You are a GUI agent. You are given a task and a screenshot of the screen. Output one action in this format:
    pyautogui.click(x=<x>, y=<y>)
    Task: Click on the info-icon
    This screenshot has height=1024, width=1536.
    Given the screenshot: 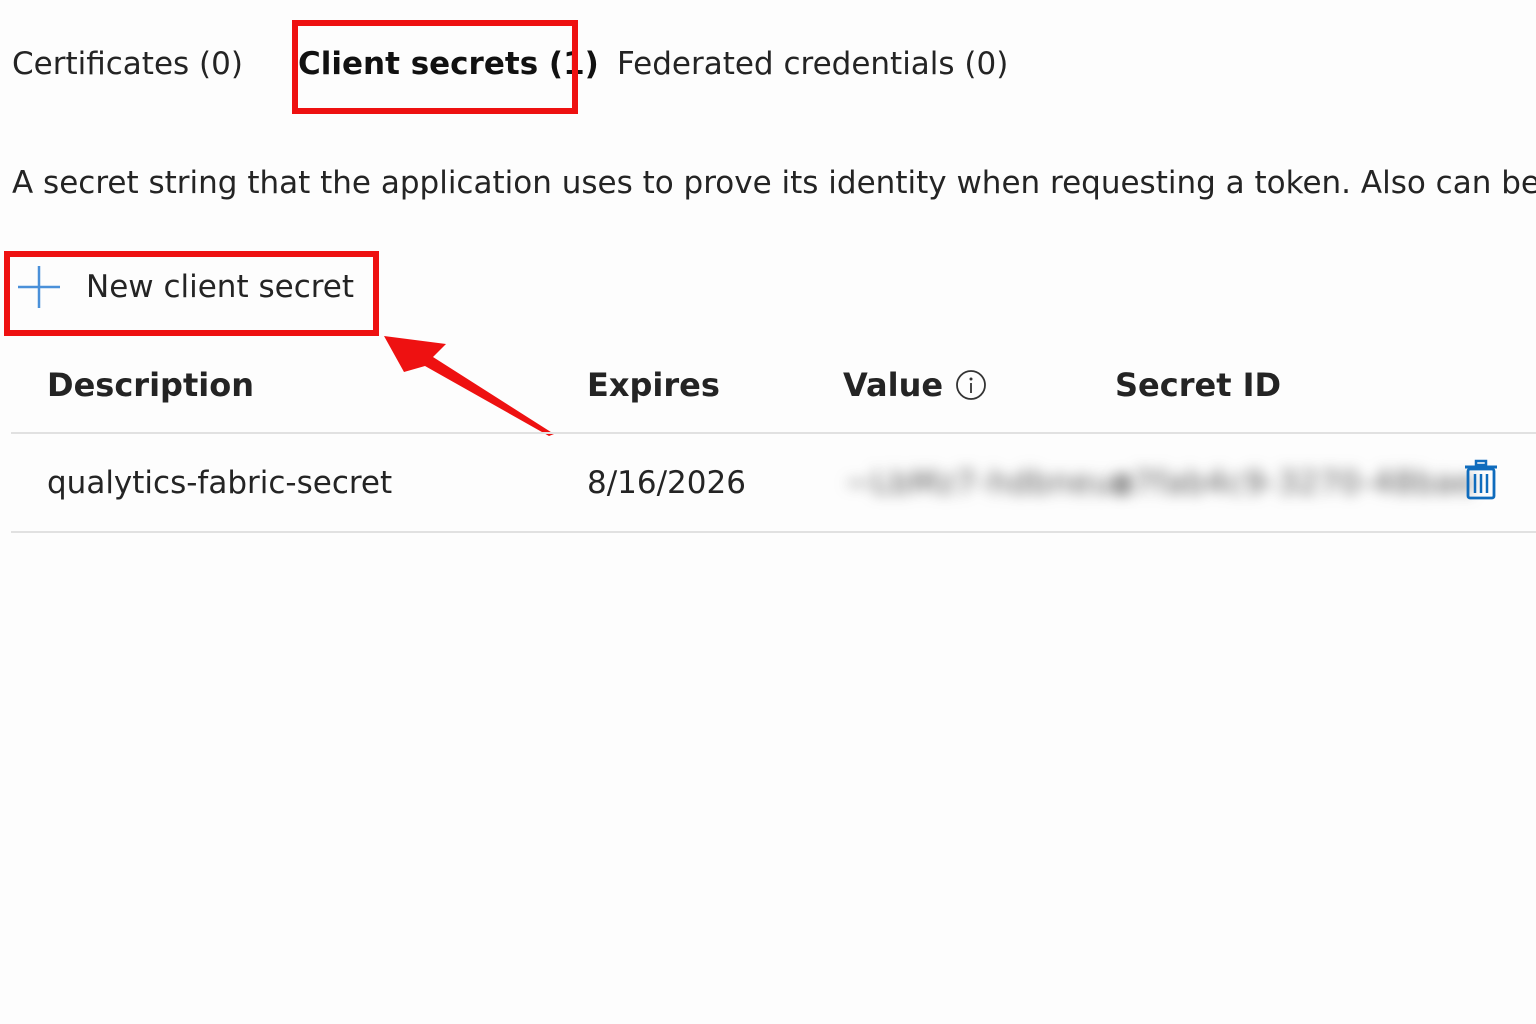 What is the action you would take?
    pyautogui.click(x=971, y=385)
    